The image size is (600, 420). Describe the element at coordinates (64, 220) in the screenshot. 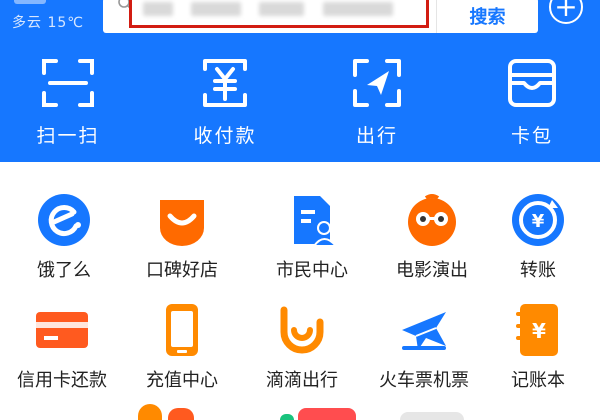

I see `eleme-icon` at that location.